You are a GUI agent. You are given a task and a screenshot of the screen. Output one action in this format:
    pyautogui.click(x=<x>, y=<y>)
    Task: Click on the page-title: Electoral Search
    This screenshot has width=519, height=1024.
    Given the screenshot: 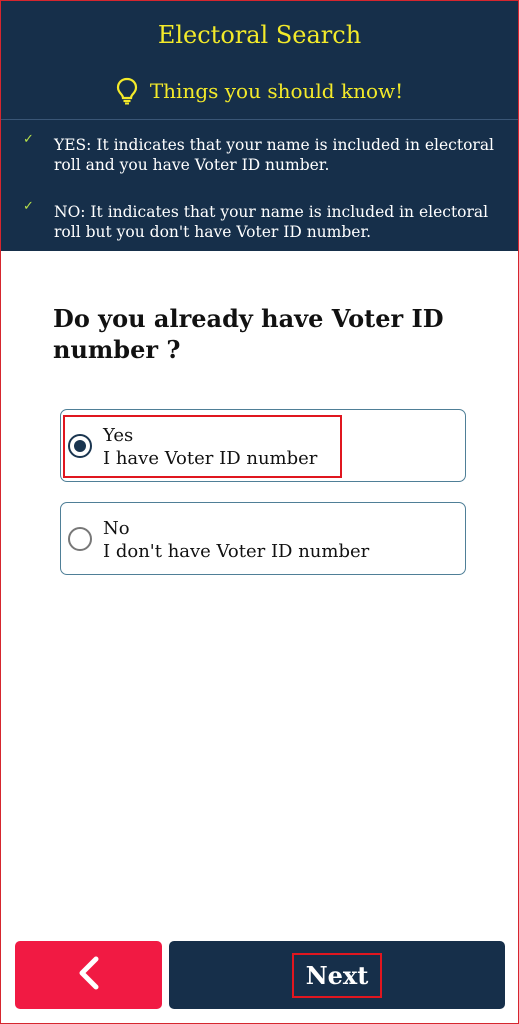 What is the action you would take?
    pyautogui.click(x=259, y=35)
    